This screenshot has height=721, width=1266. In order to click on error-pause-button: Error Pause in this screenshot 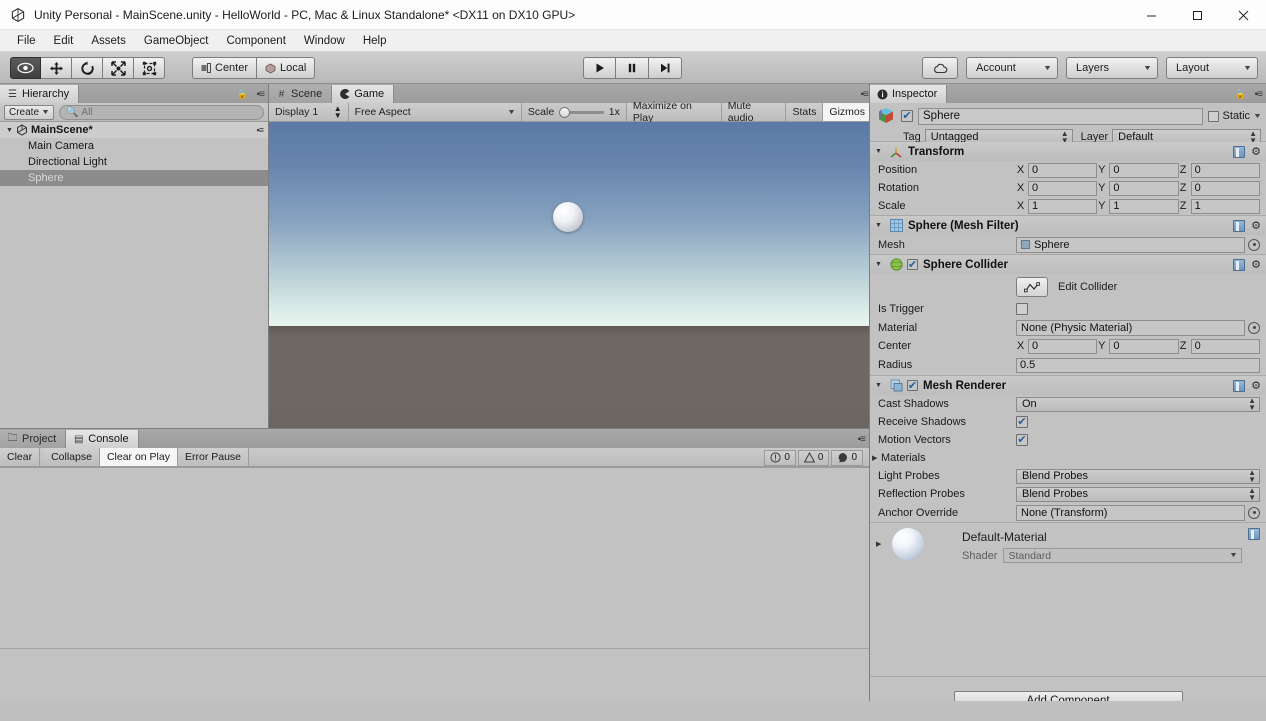, I will do `click(213, 457)`.